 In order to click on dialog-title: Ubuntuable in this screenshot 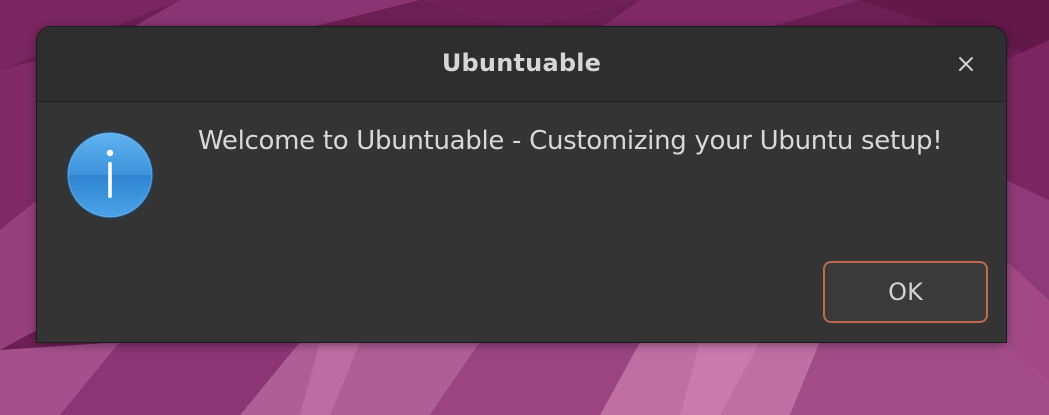, I will do `click(521, 63)`.